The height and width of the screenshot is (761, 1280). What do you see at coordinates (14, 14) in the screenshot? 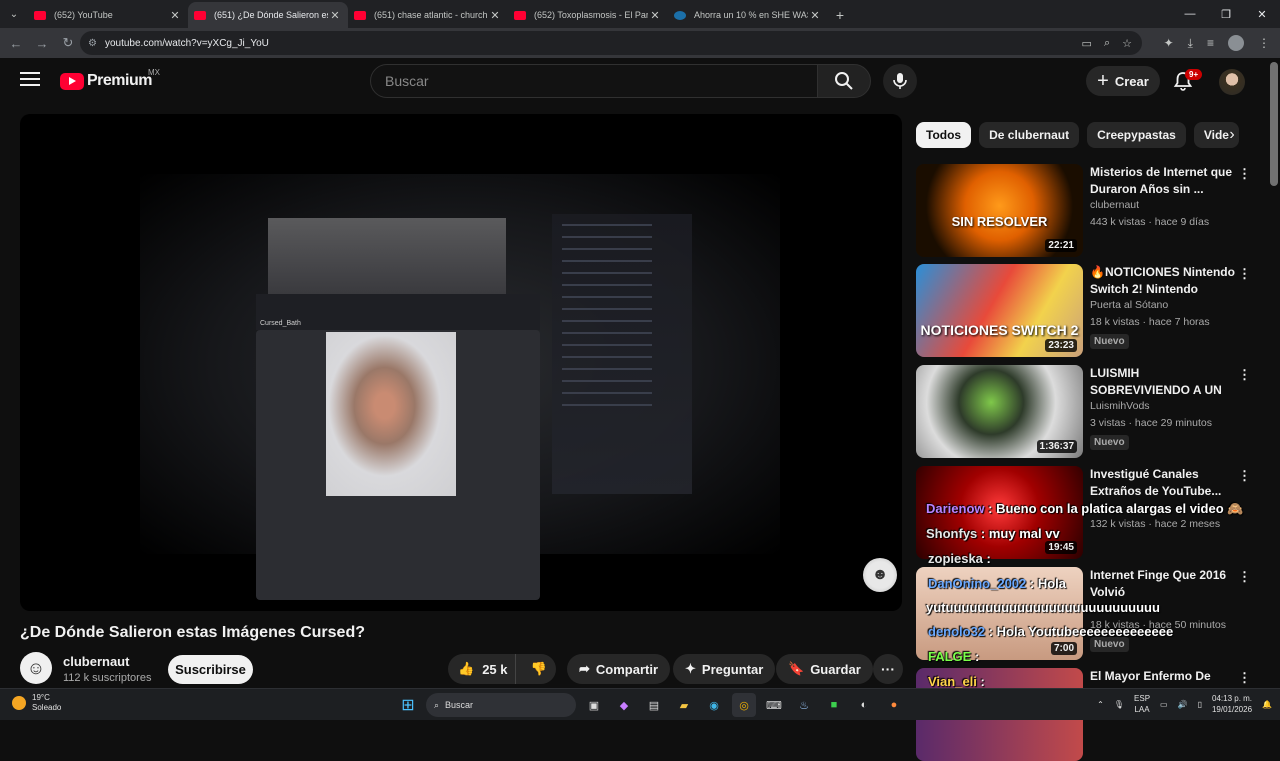
I see `tab-search-button: ⌄` at bounding box center [14, 14].